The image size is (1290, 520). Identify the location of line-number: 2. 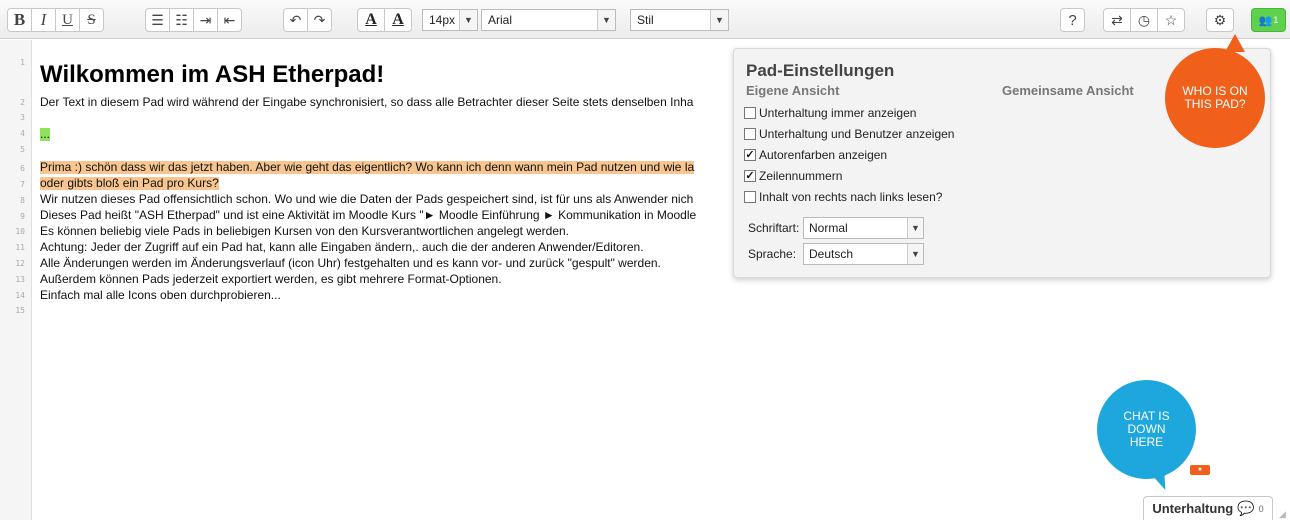
(22, 102).